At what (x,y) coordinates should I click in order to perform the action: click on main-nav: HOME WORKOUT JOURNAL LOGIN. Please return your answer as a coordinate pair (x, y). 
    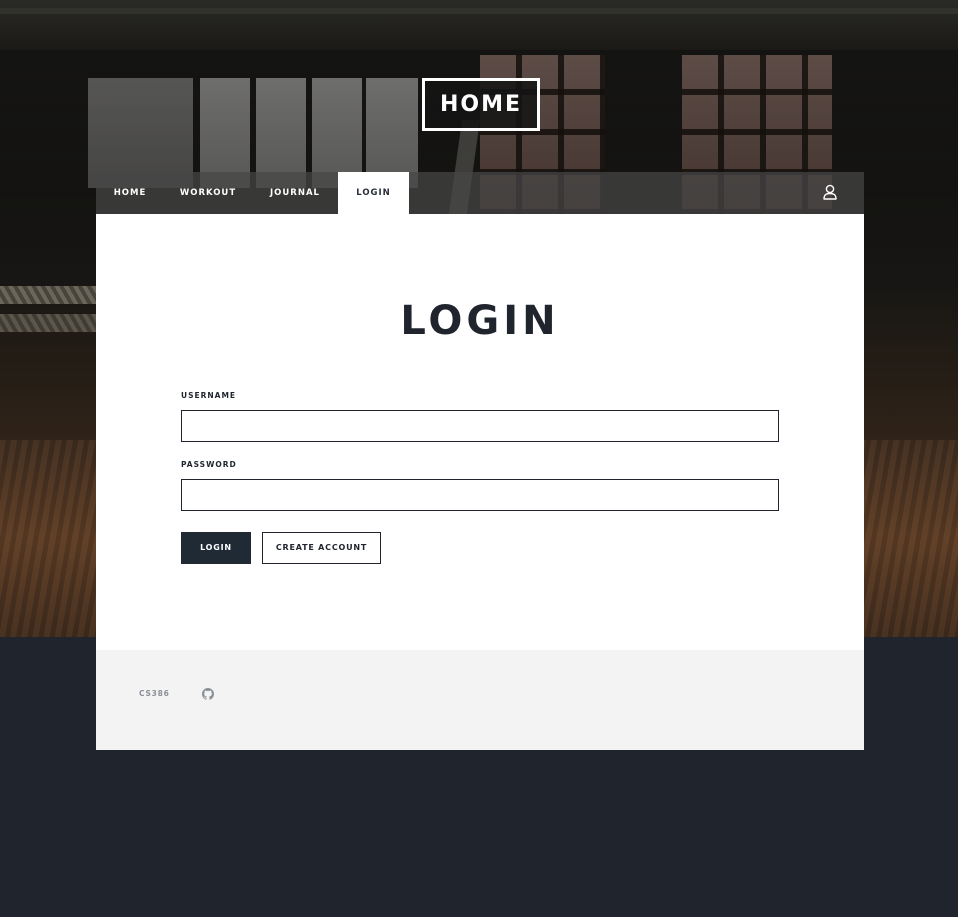
    Looking at the image, I should click on (480, 193).